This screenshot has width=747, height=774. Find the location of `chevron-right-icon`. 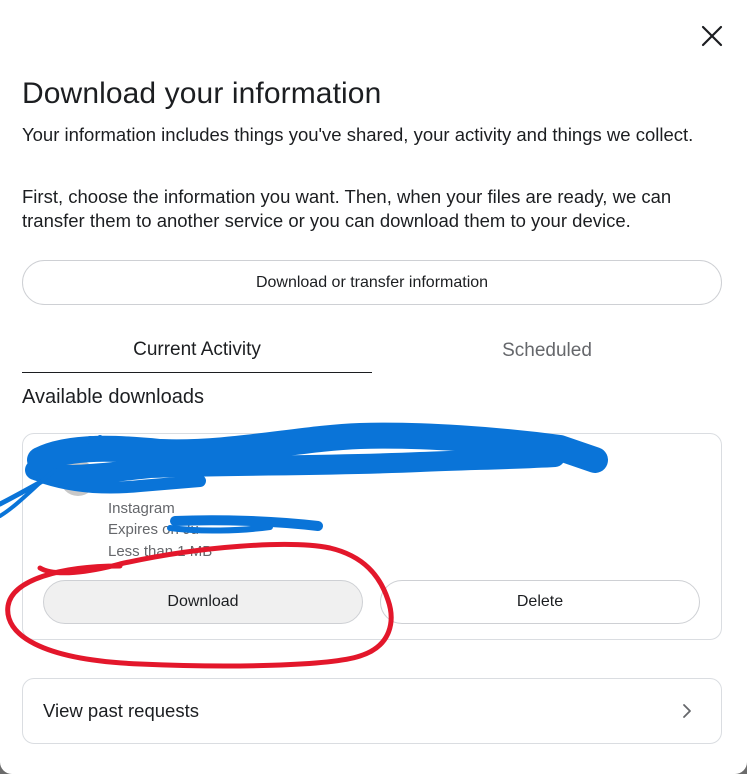

chevron-right-icon is located at coordinates (687, 711).